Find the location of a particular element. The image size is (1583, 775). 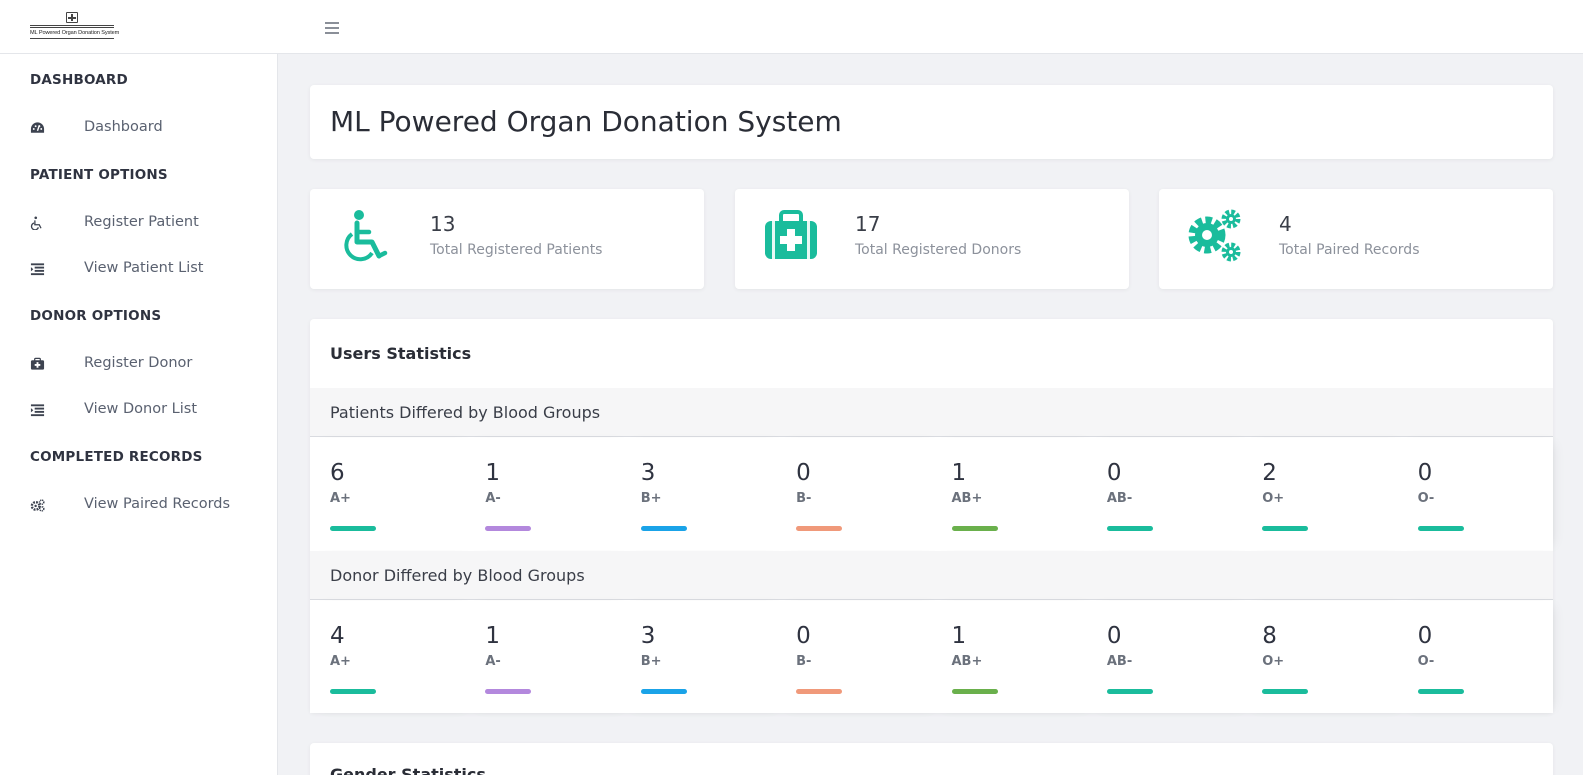

sidebar-item-view-paired-records: View Paired Records is located at coordinates (138, 505).